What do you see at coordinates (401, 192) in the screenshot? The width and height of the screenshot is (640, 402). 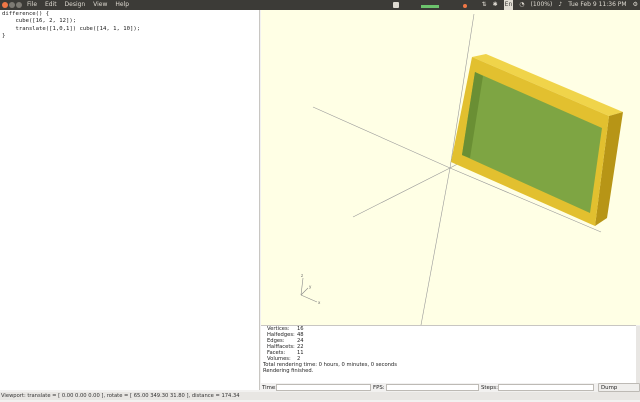 I see `axis-y-line` at bounding box center [401, 192].